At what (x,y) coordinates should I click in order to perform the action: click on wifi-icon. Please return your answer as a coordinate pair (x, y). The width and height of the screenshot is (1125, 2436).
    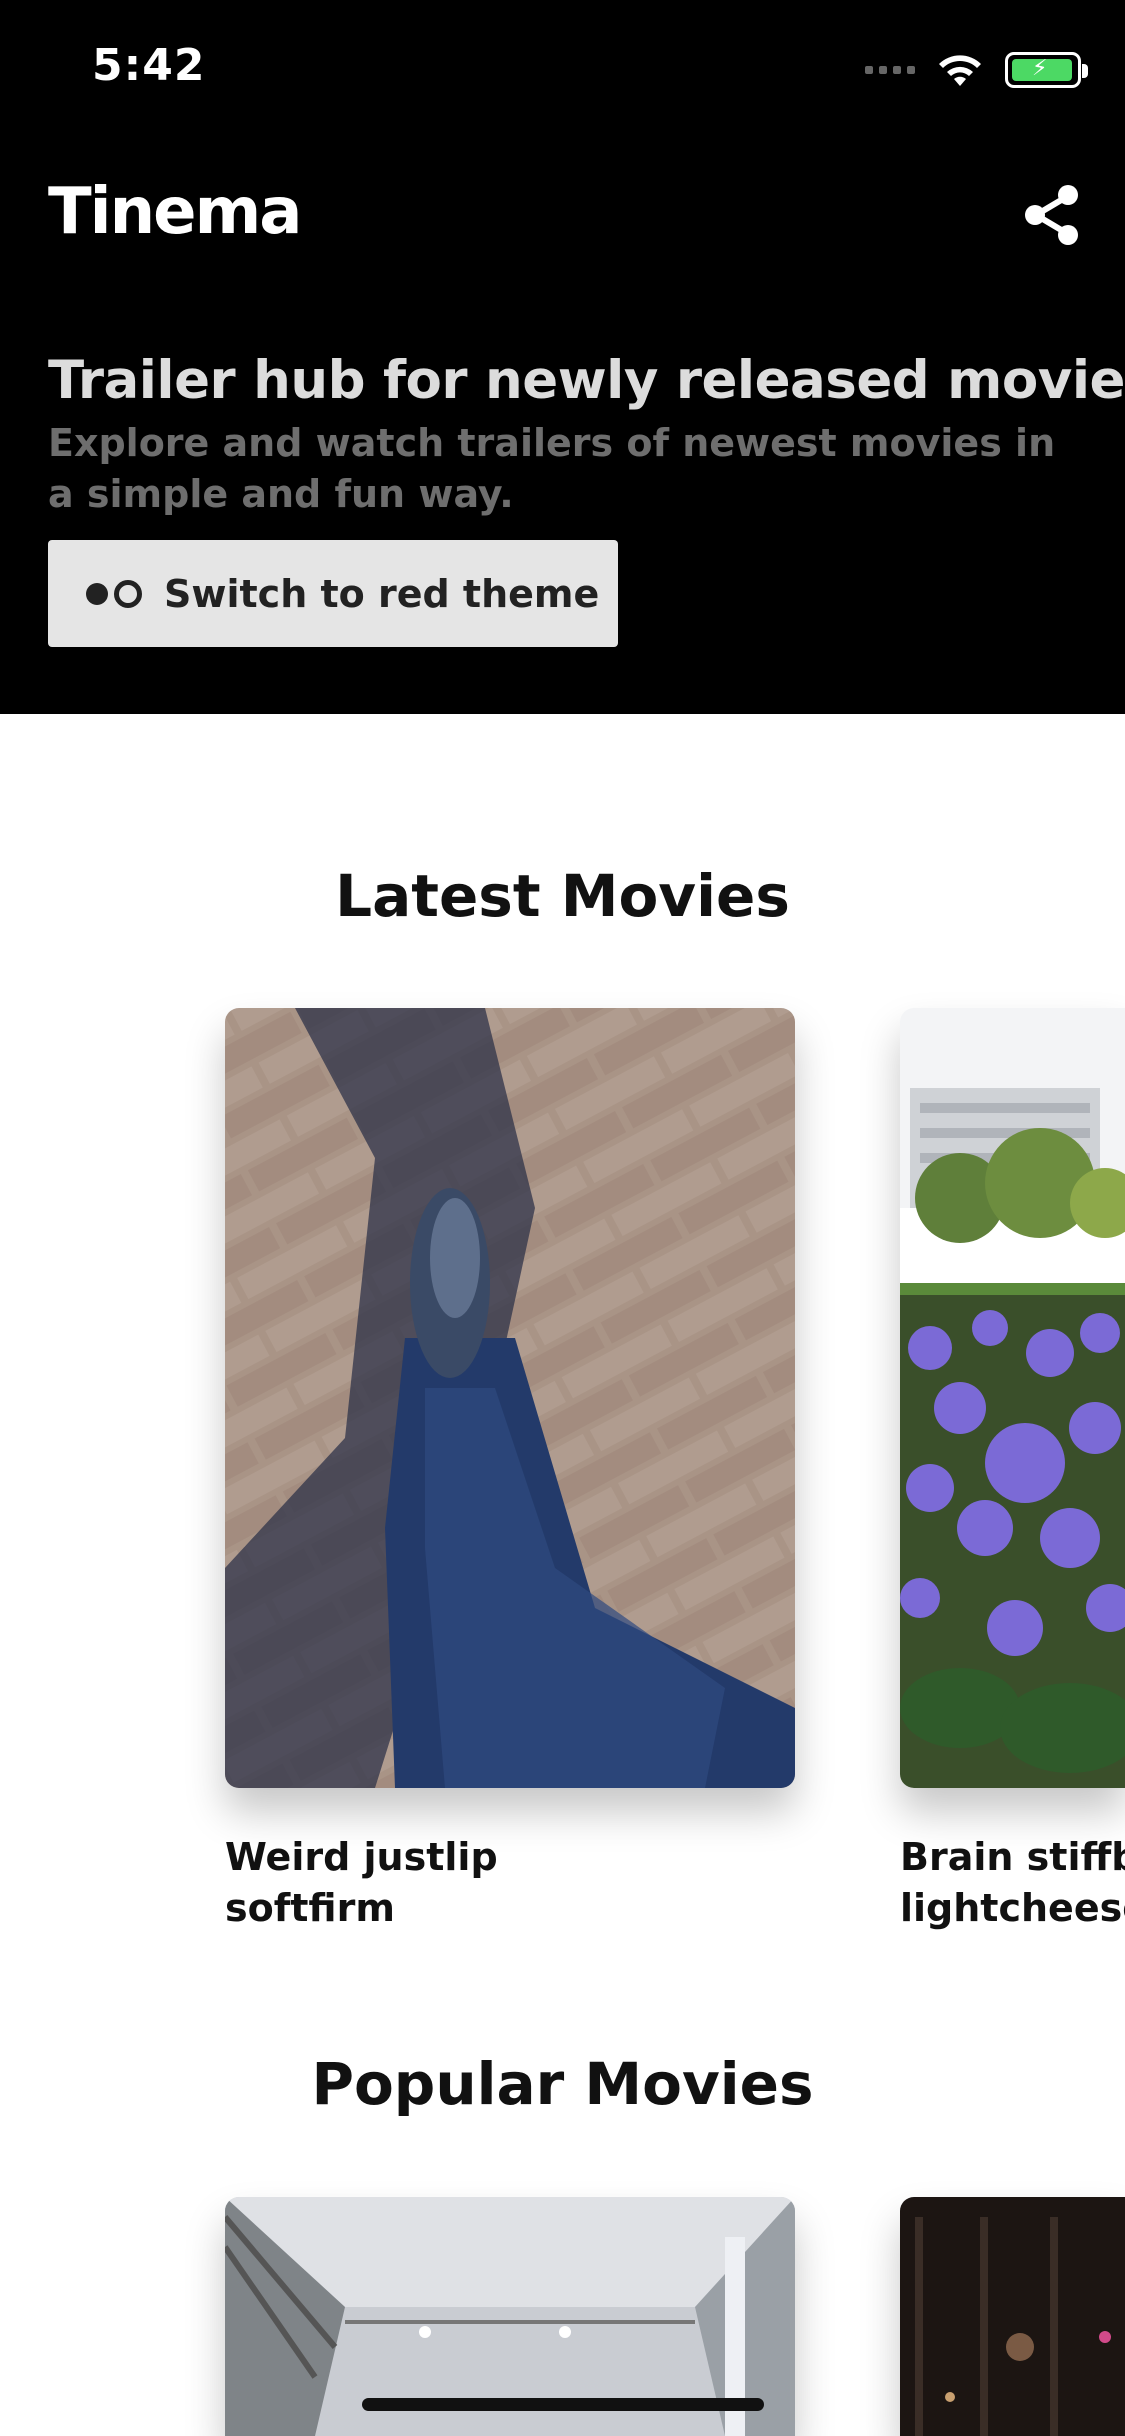
    Looking at the image, I should click on (960, 70).